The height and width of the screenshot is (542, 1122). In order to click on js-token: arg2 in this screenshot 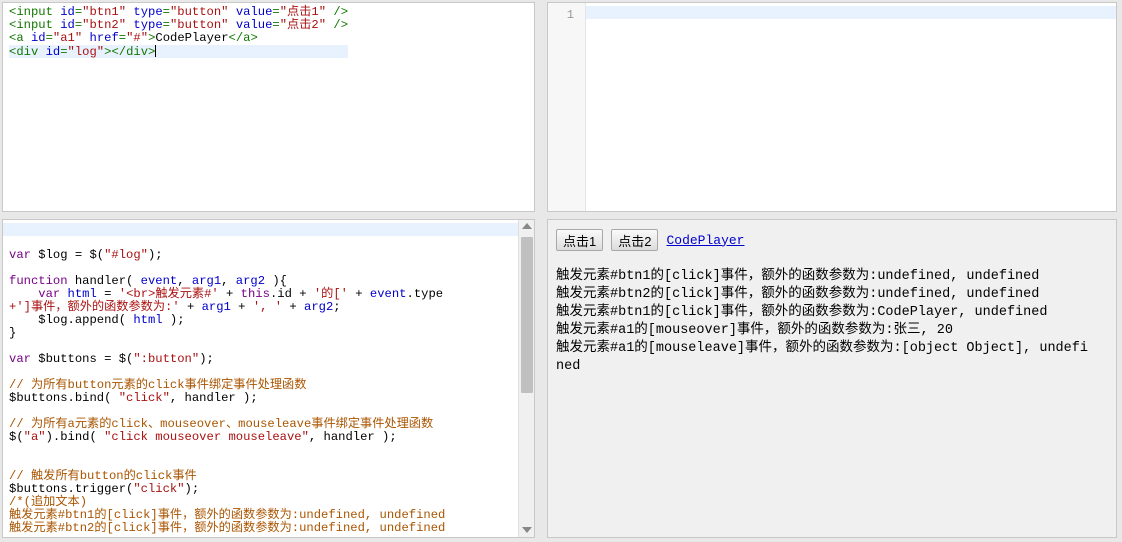, I will do `click(250, 281)`.